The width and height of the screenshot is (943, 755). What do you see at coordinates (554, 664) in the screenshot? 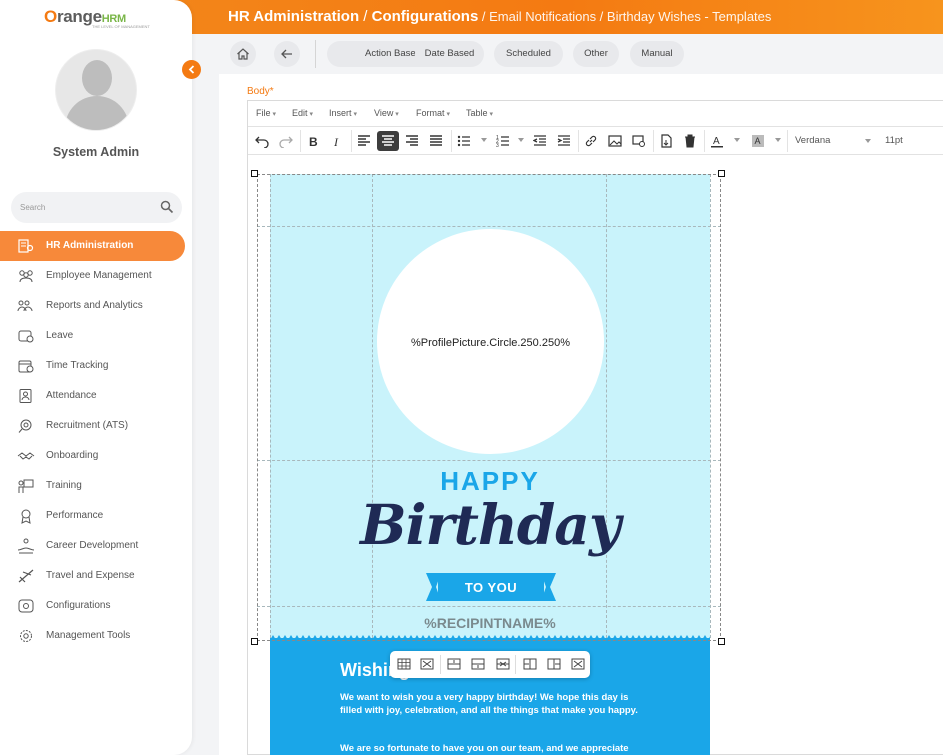
I see `insert-column-after-button` at bounding box center [554, 664].